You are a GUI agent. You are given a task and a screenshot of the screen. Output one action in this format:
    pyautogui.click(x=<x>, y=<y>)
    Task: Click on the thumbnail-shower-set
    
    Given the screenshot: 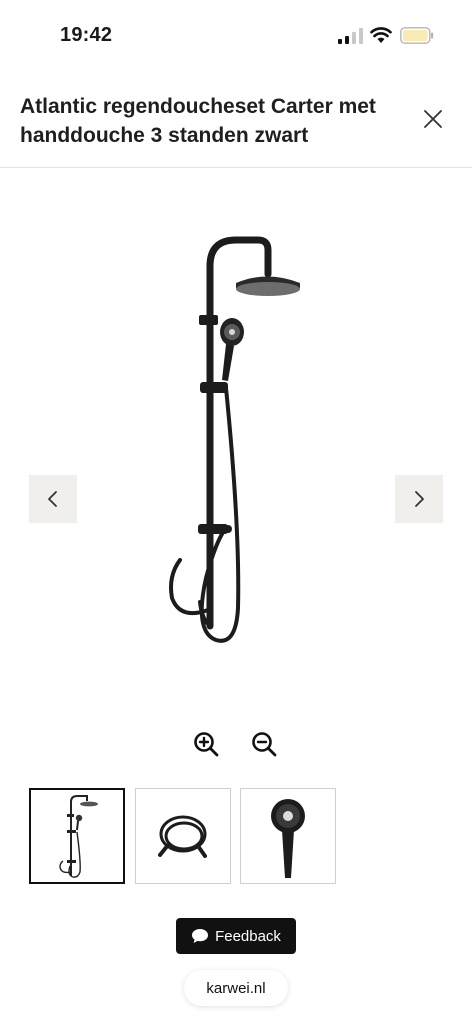 What is the action you would take?
    pyautogui.click(x=77, y=836)
    